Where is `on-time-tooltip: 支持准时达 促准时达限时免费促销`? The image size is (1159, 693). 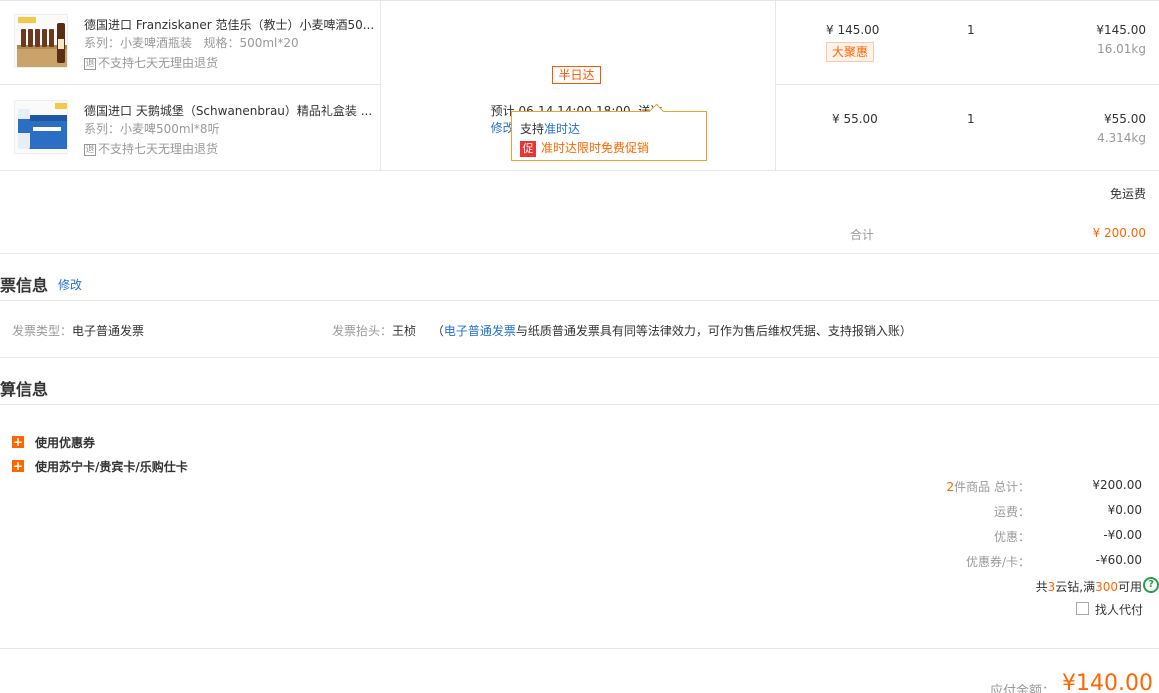
on-time-tooltip: 支持准时达 促准时达限时免费促销 is located at coordinates (609, 136).